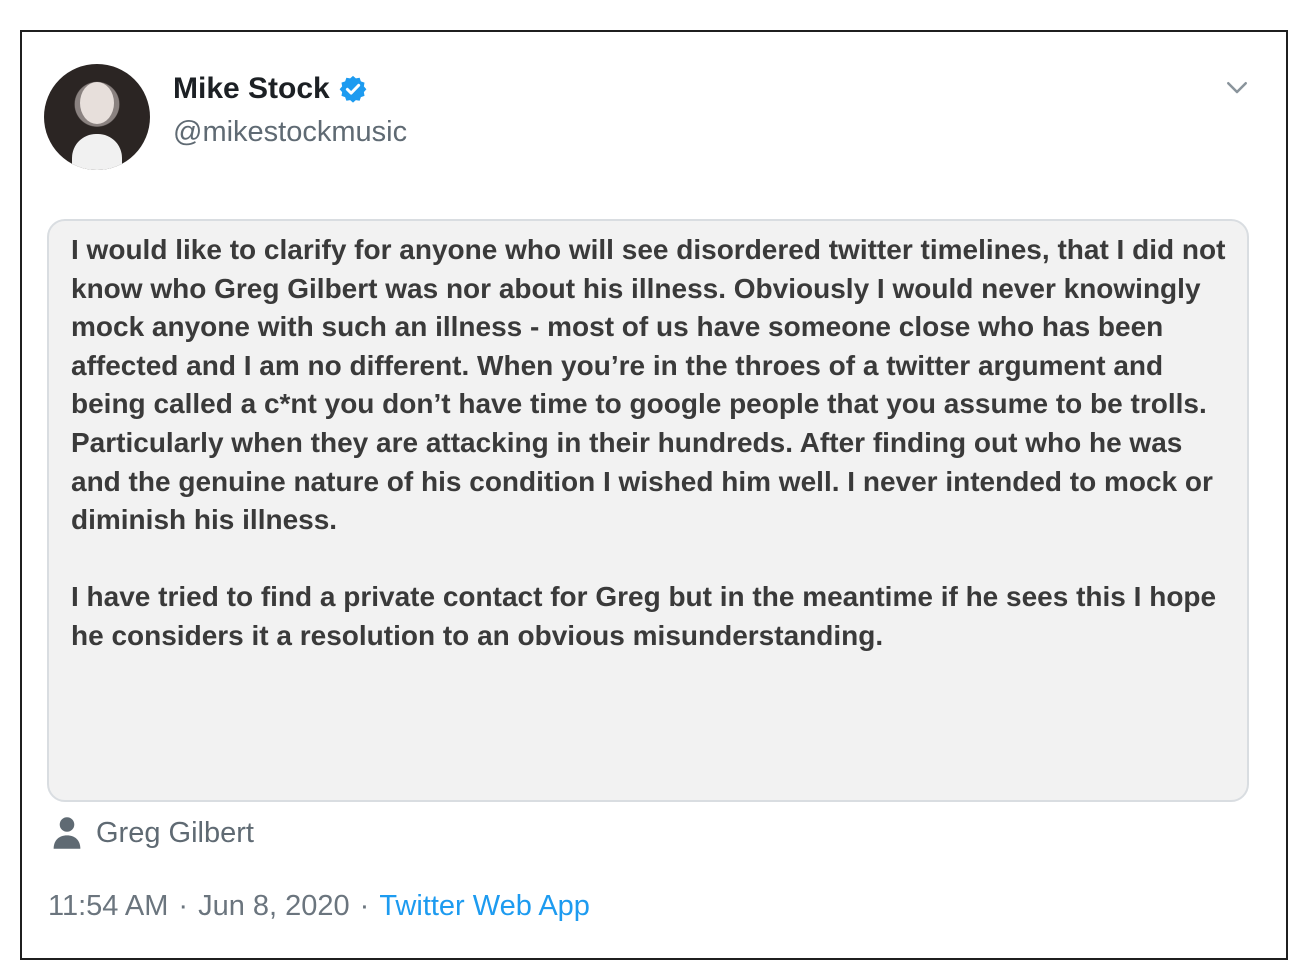 The height and width of the screenshot is (960, 1290). Describe the element at coordinates (251, 89) in the screenshot. I see `author-name: Mike Stock` at that location.